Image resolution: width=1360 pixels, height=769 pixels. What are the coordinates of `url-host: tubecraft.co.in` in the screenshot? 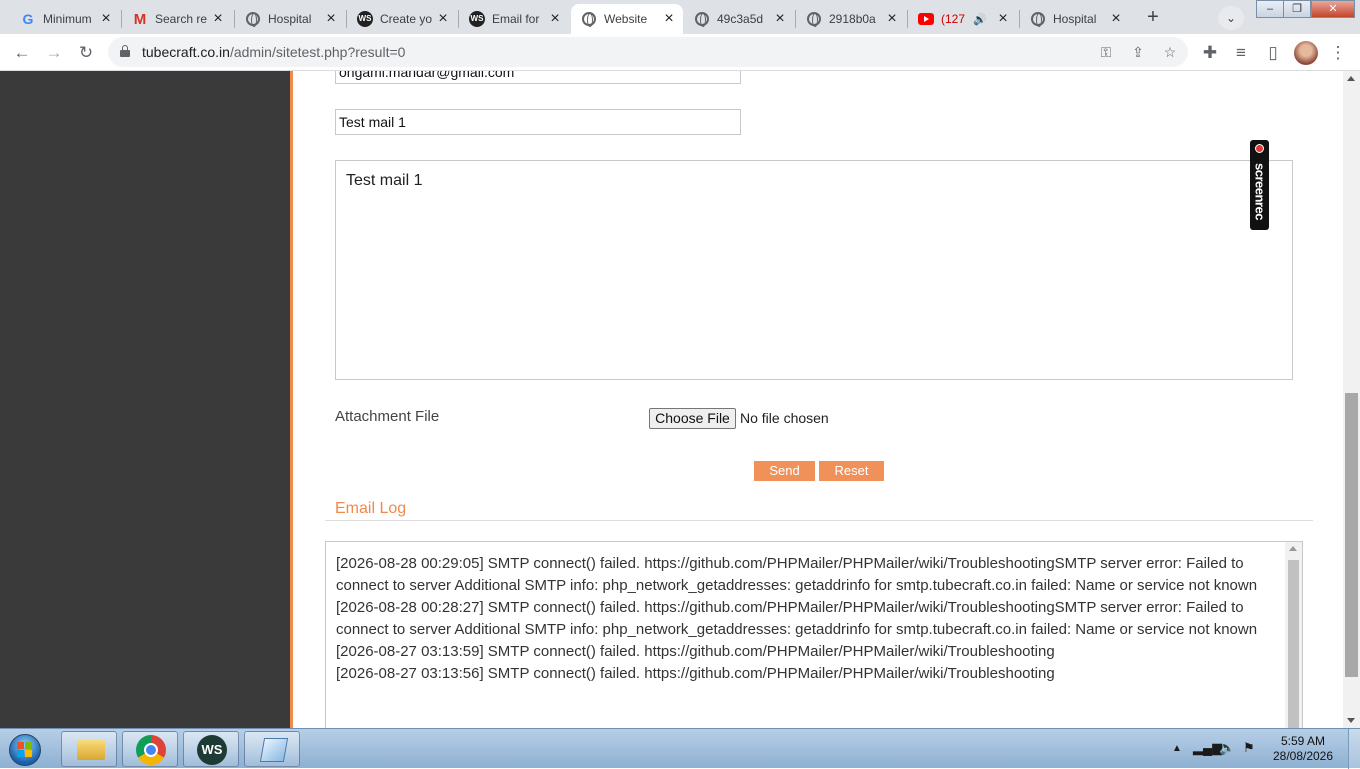 It's located at (186, 52).